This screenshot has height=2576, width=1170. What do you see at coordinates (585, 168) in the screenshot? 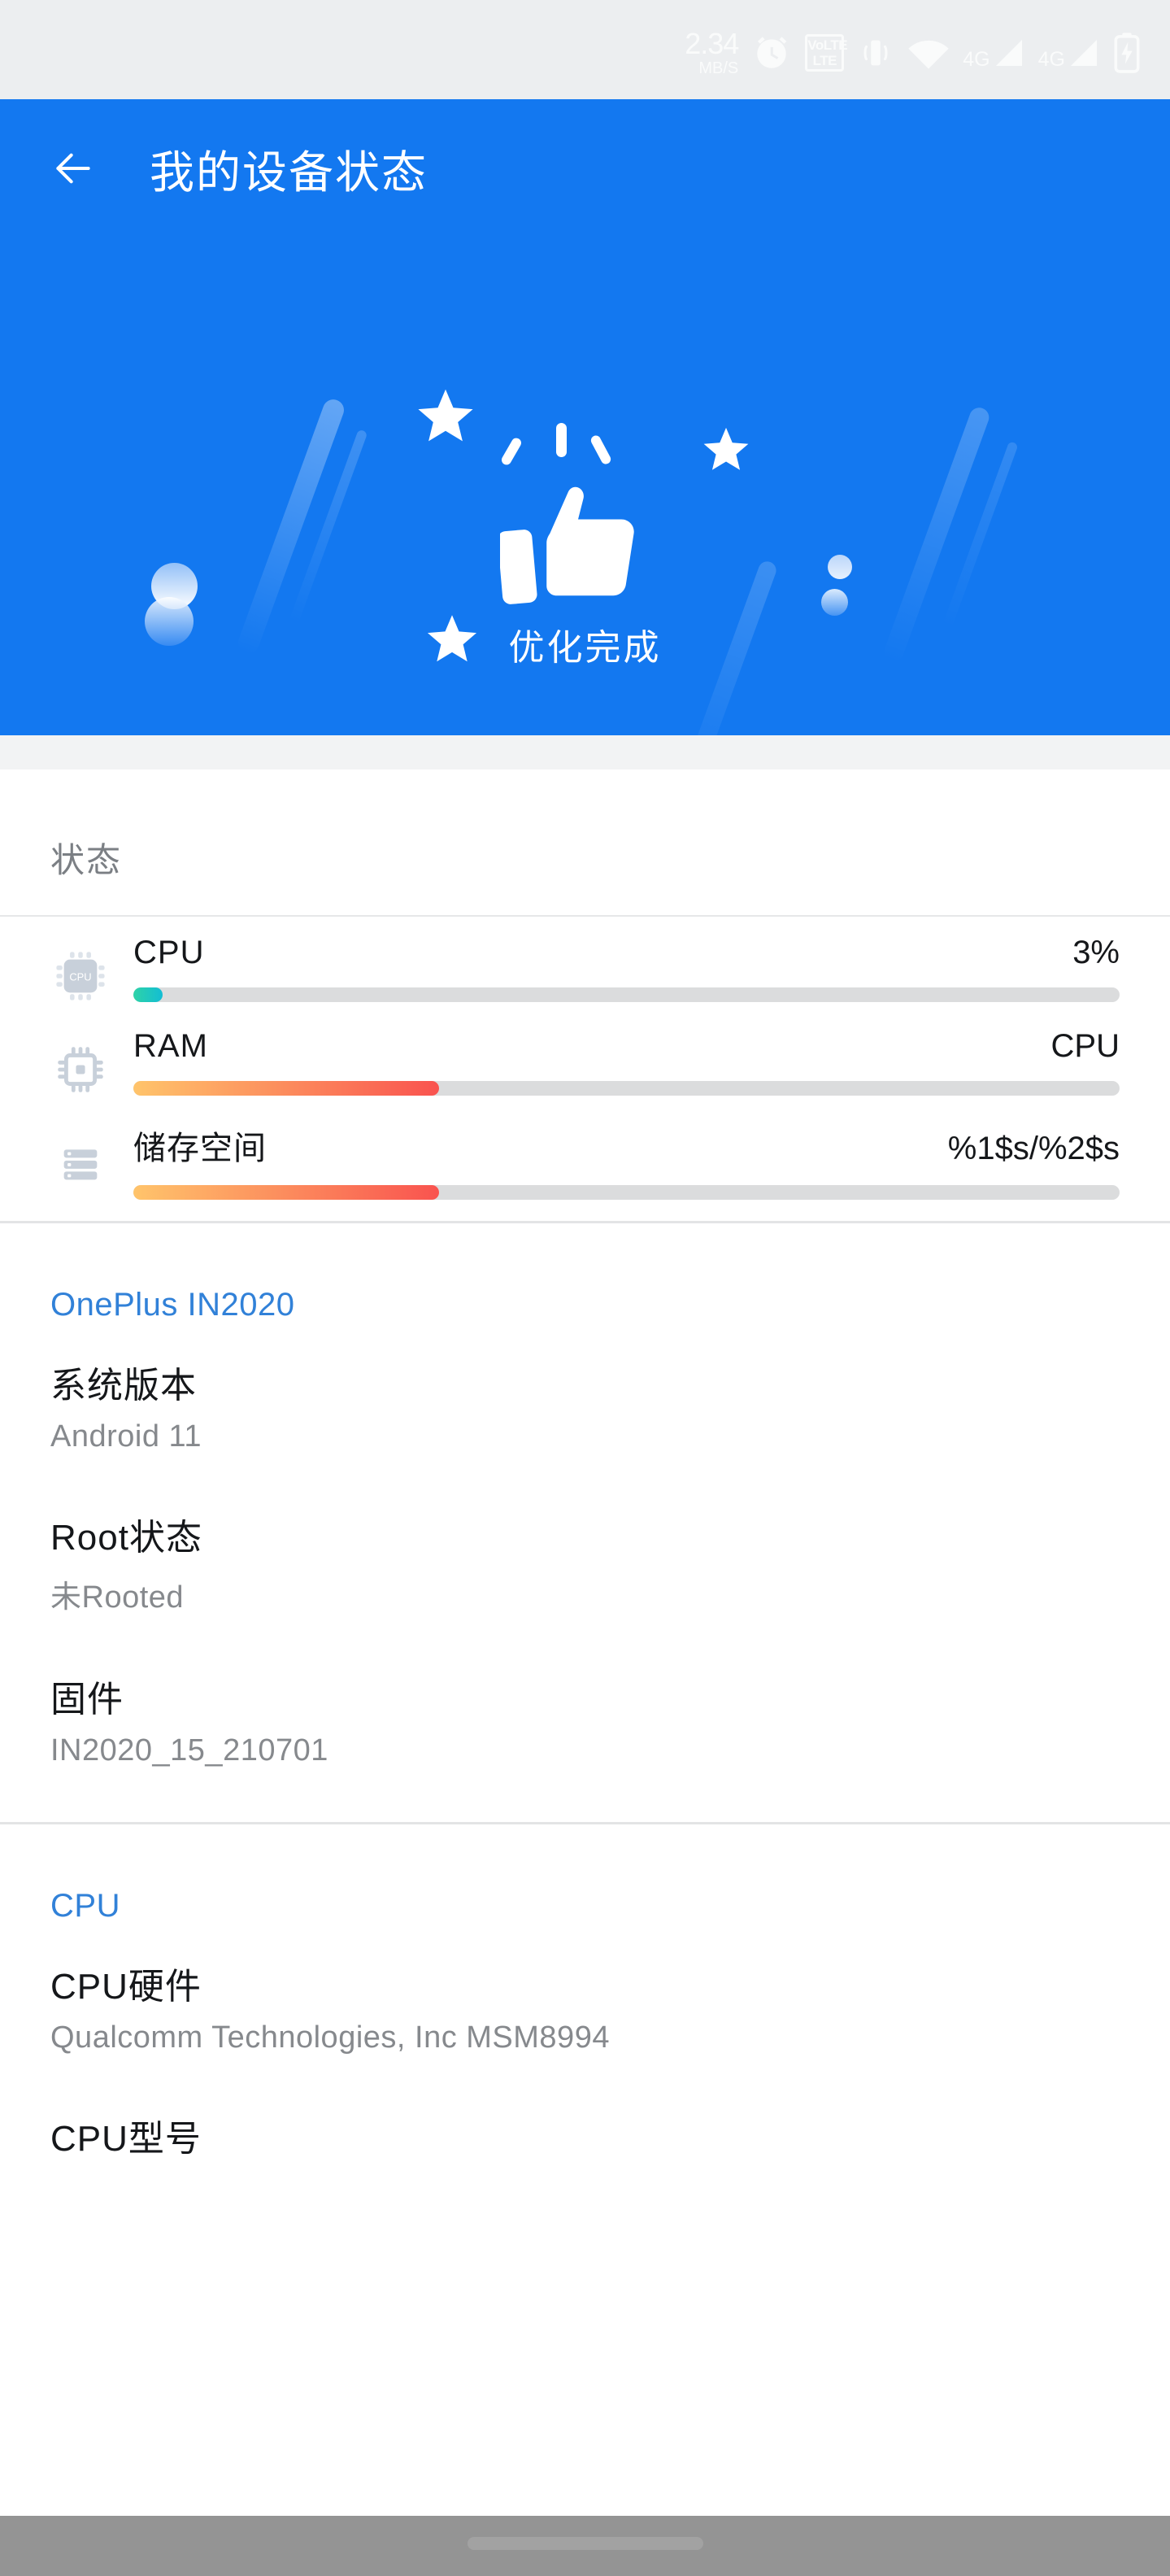
I see `app-bar: 我的设备状态` at bounding box center [585, 168].